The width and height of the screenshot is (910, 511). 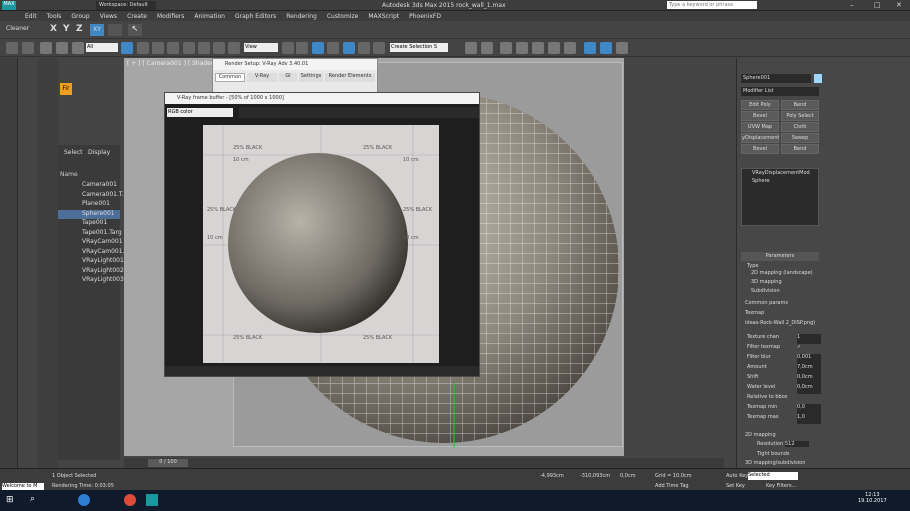 What do you see at coordinates (712, 5) in the screenshot?
I see `search-input: Type a keyword or phrase` at bounding box center [712, 5].